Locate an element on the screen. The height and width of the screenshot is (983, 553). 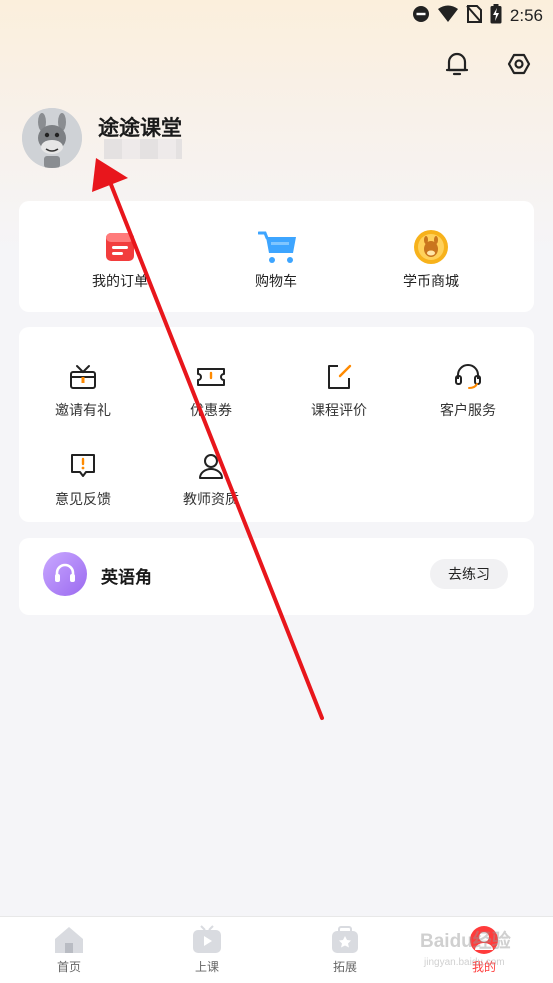
edit-icon is located at coordinates (339, 377).